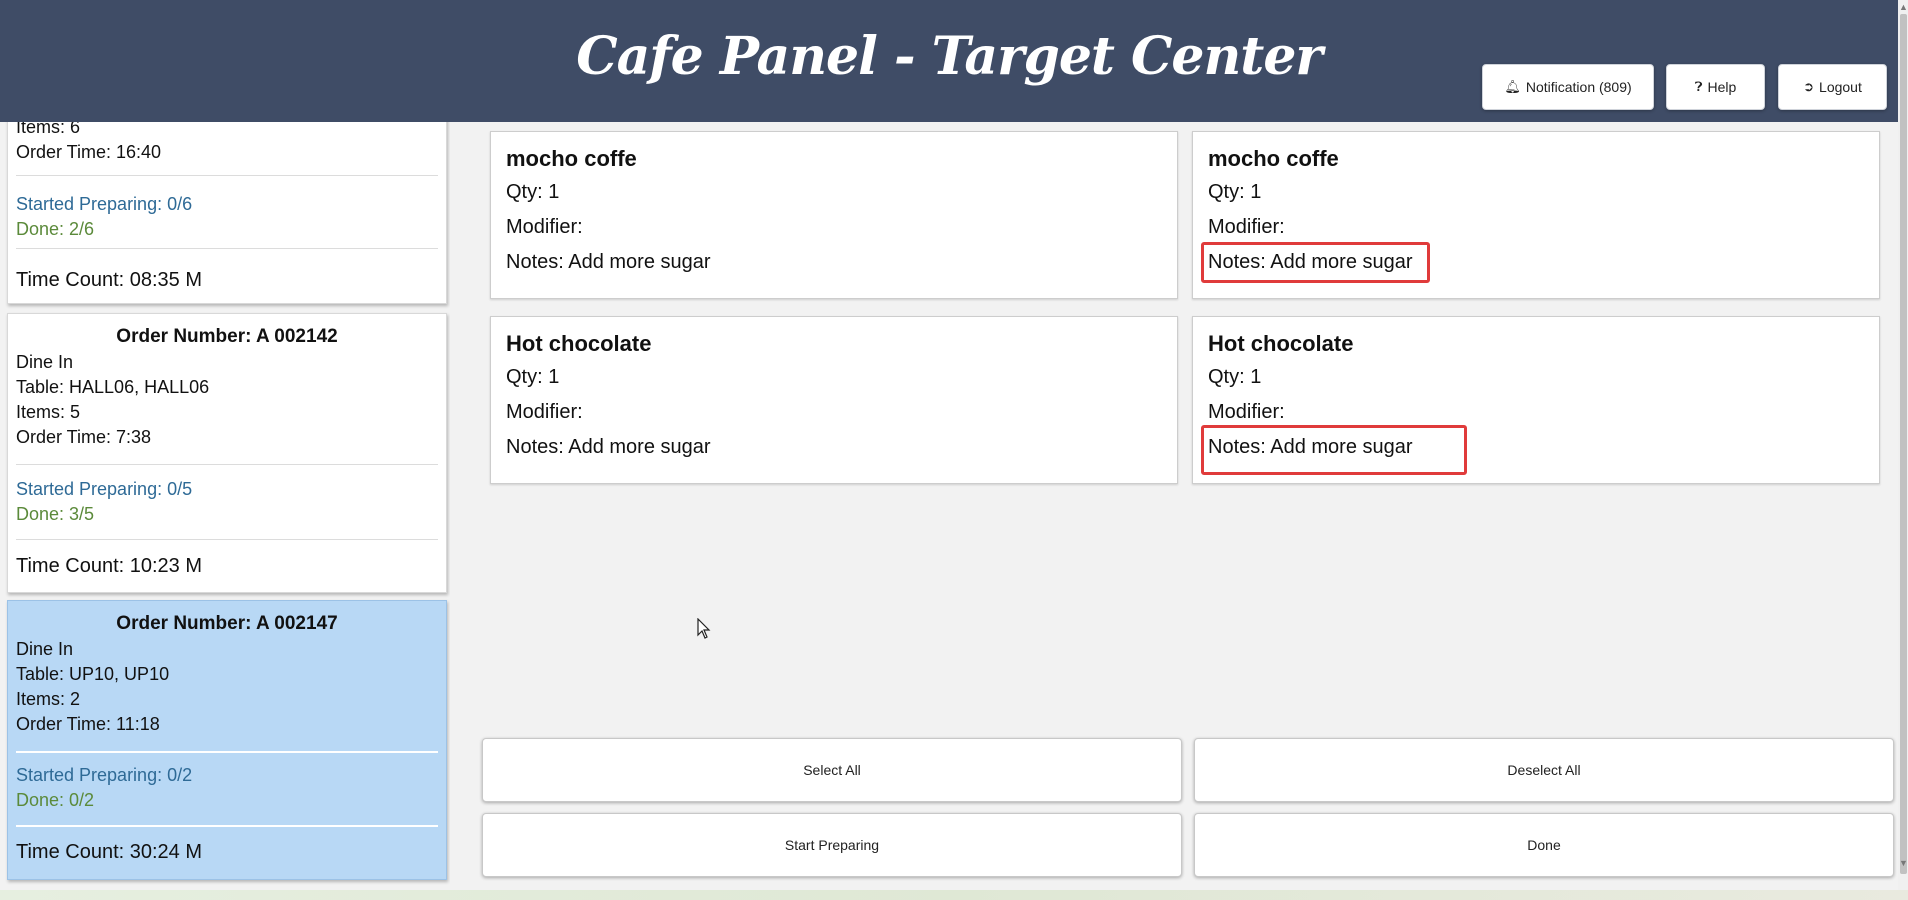 This screenshot has width=1908, height=900. I want to click on scroll-up-arrow-icon: ▲, so click(1903, 7).